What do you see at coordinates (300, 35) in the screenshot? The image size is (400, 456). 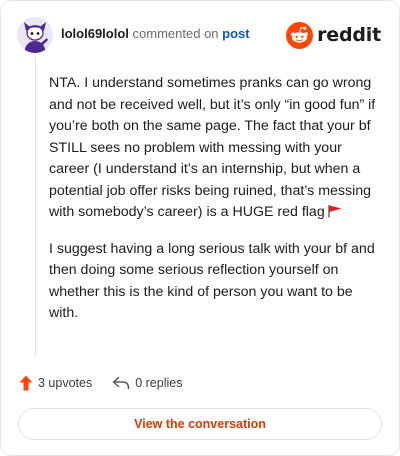 I see `reddit-snoo-icon` at bounding box center [300, 35].